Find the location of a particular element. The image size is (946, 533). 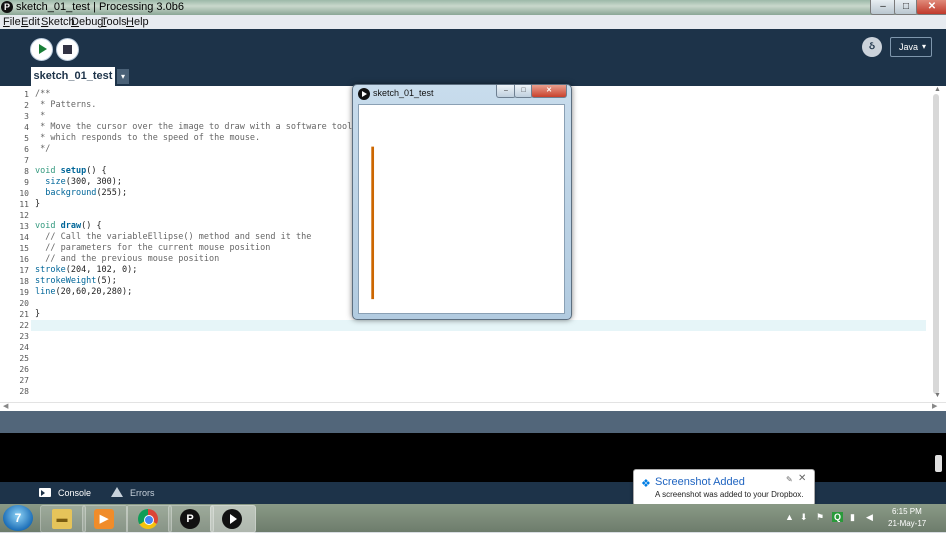

code-line: * Patterns. is located at coordinates (66, 105).